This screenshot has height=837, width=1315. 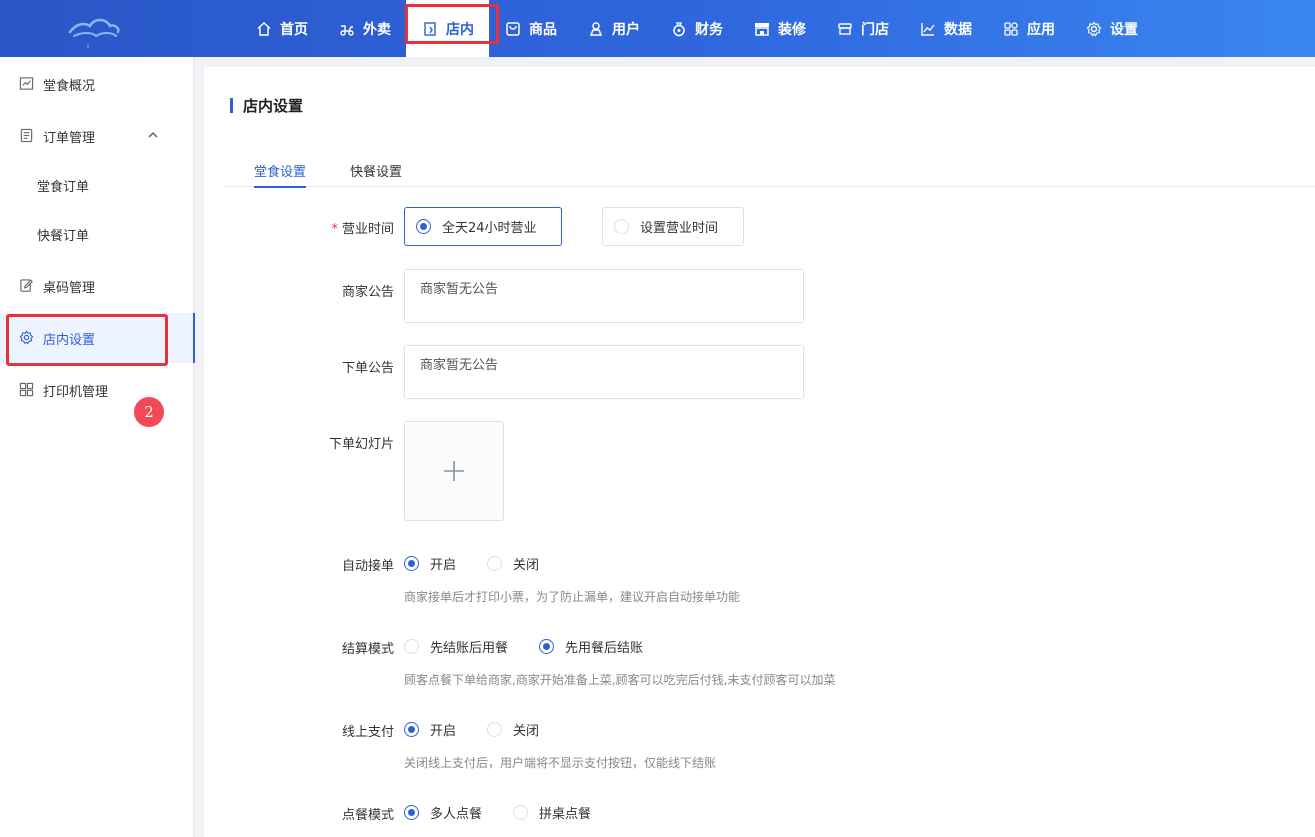 What do you see at coordinates (513, 29) in the screenshot?
I see `bag-icon` at bounding box center [513, 29].